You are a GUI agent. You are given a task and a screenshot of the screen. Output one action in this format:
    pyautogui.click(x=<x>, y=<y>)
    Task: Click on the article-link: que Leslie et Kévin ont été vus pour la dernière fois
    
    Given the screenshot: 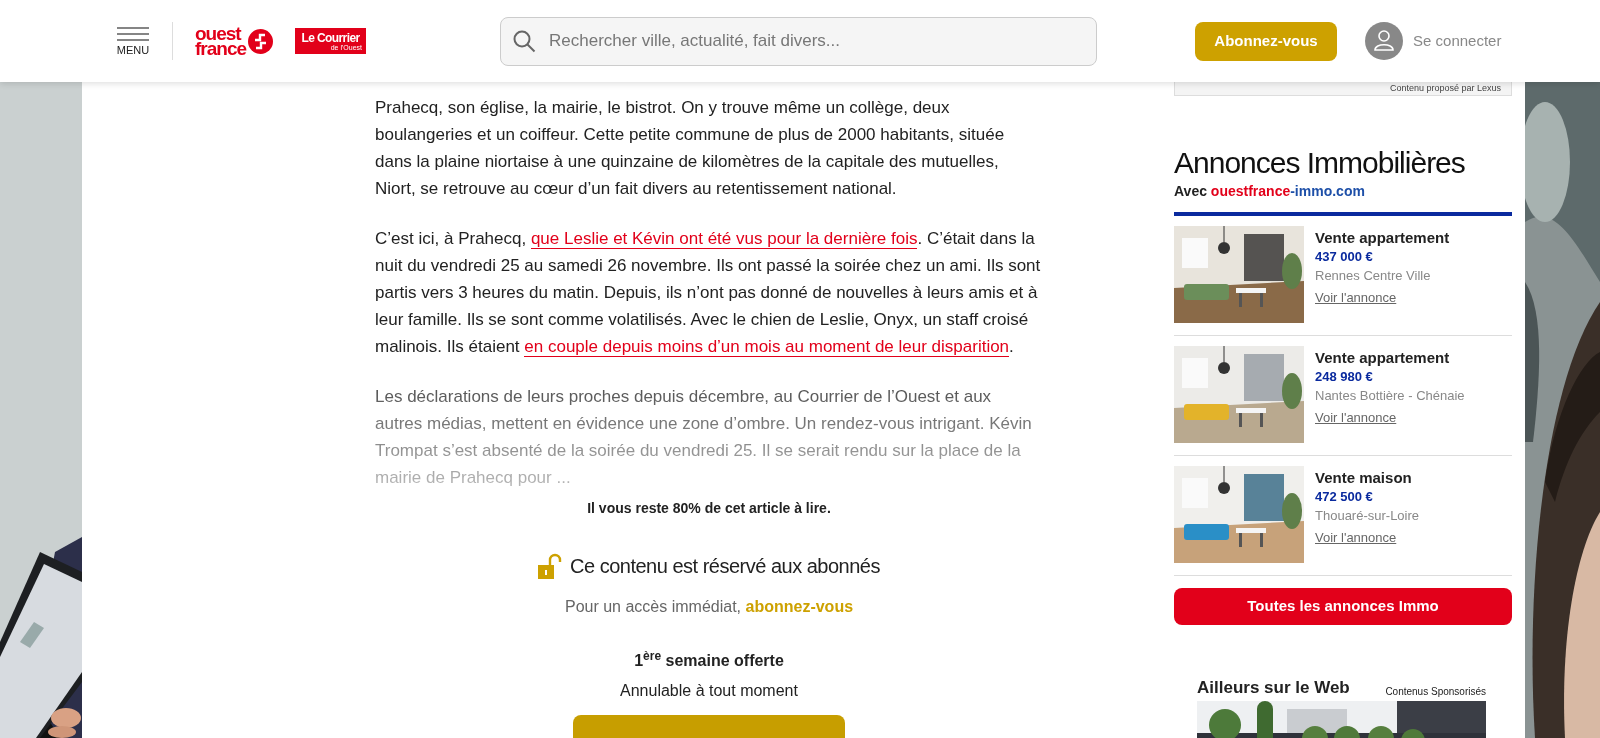 What is the action you would take?
    pyautogui.click(x=724, y=239)
    